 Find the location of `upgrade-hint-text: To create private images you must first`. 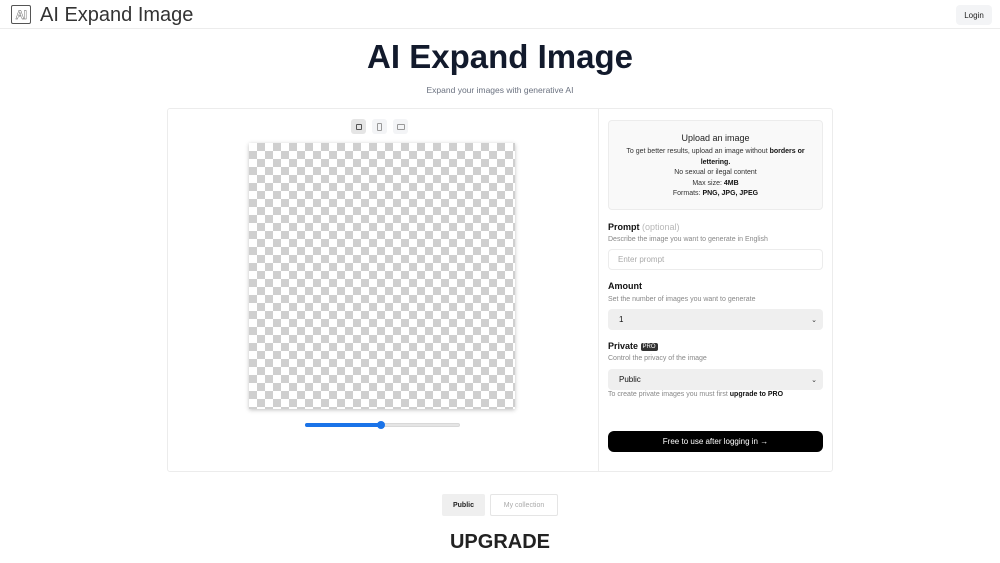

upgrade-hint-text: To create private images you must first is located at coordinates (669, 394).